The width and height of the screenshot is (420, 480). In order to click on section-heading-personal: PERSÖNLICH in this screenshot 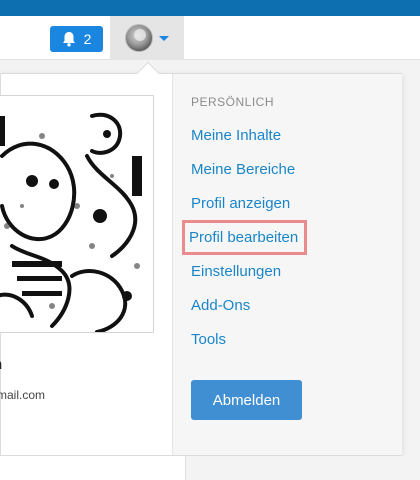, I will do `click(233, 102)`.